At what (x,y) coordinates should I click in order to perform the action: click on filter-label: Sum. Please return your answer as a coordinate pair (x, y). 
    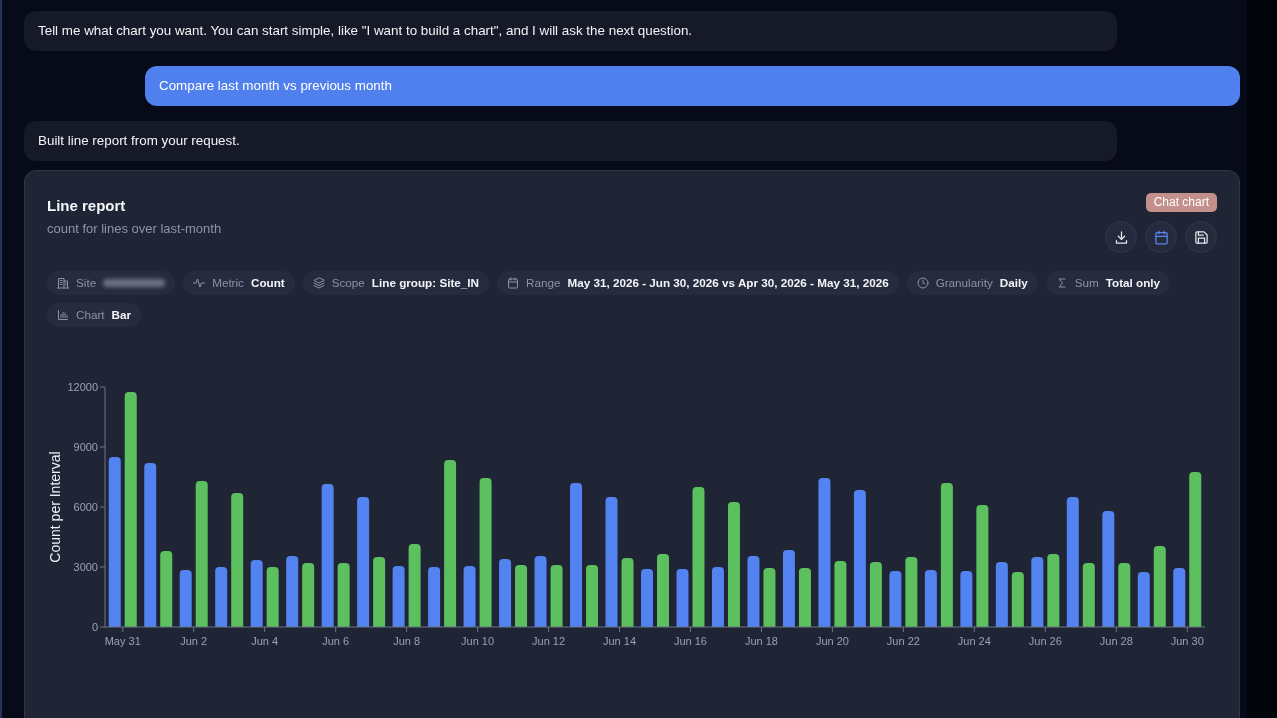
    Looking at the image, I should click on (1086, 283).